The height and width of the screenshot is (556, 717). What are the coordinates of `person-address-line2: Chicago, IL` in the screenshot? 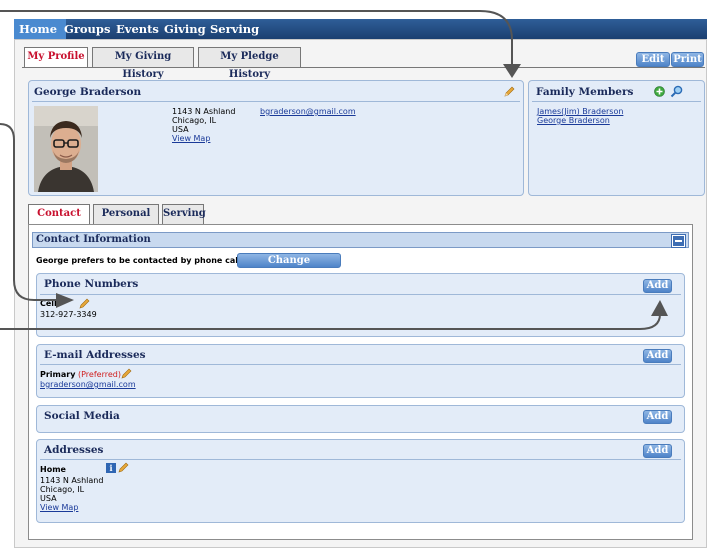 It's located at (194, 120).